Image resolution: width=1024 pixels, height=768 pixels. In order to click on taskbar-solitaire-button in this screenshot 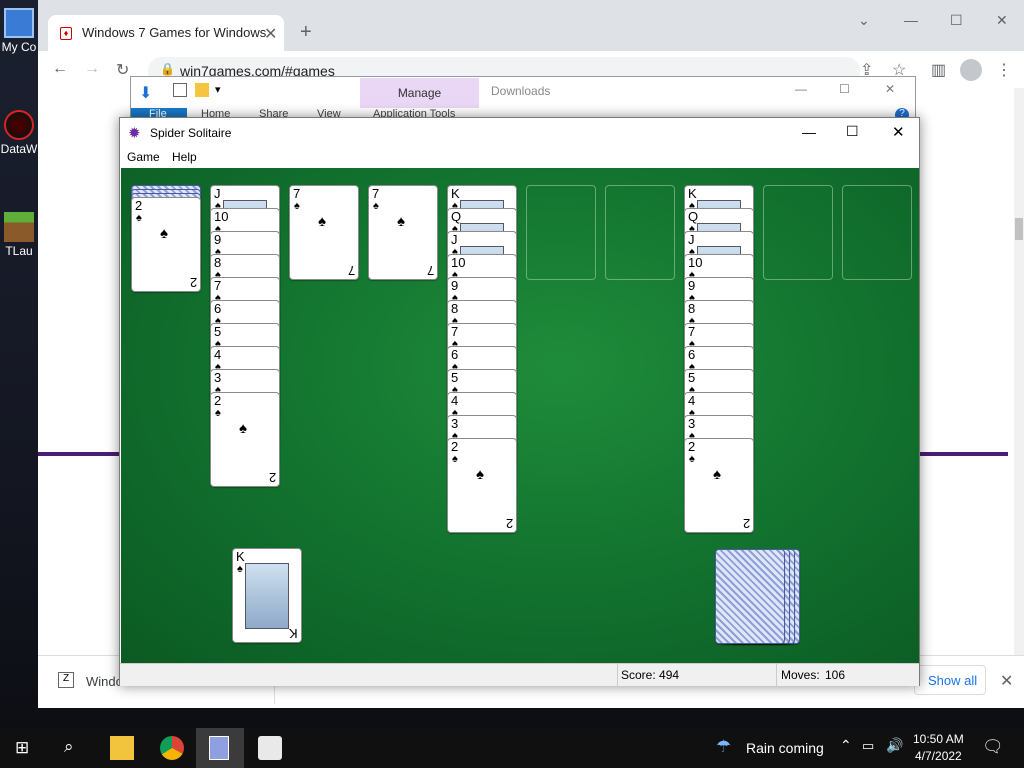, I will do `click(220, 748)`.